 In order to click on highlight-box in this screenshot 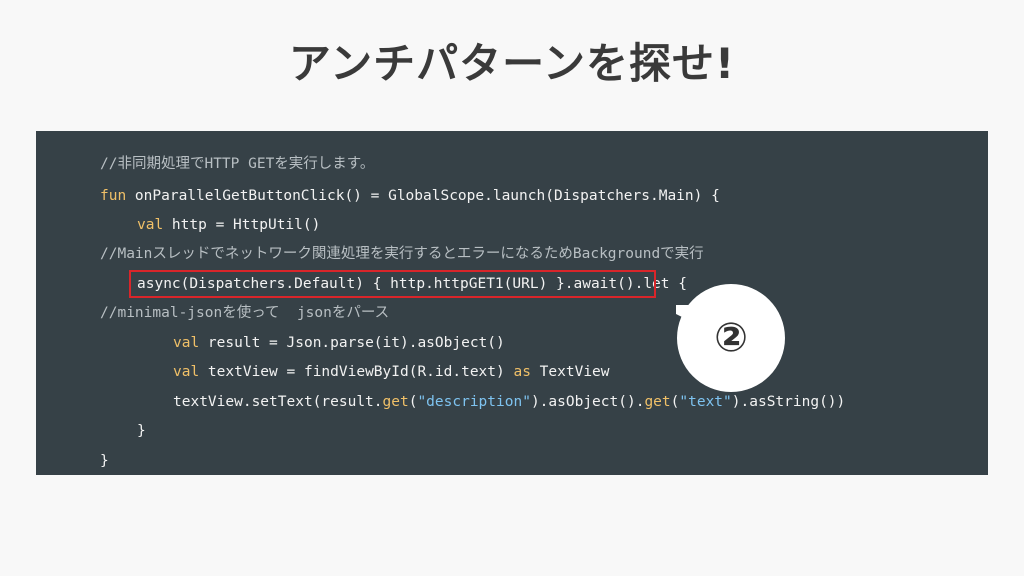, I will do `click(392, 284)`.